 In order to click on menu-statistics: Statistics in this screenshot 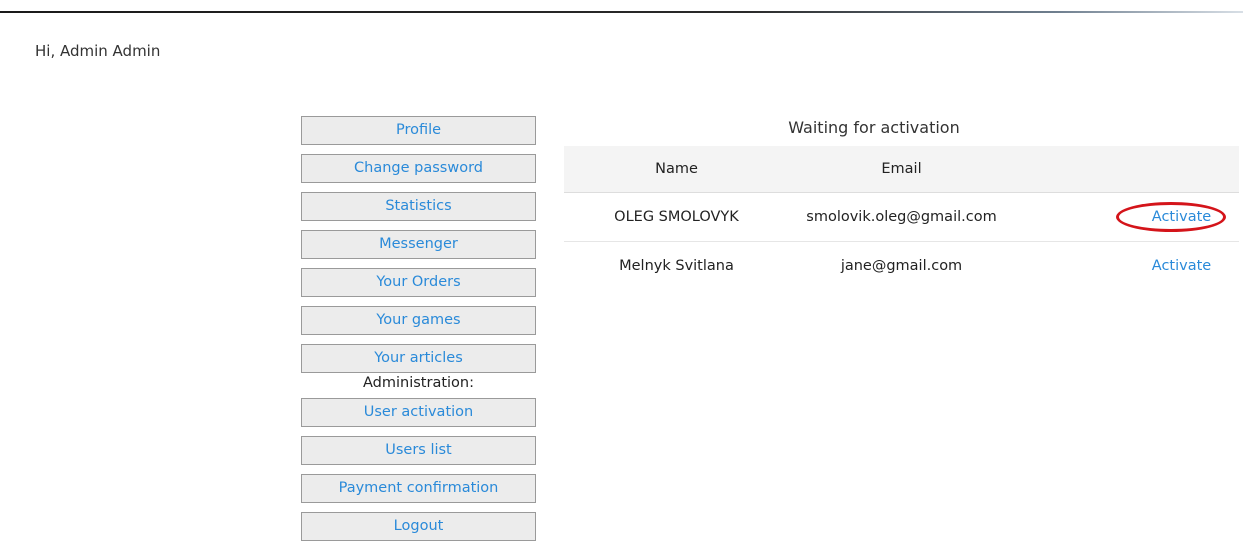, I will do `click(418, 206)`.